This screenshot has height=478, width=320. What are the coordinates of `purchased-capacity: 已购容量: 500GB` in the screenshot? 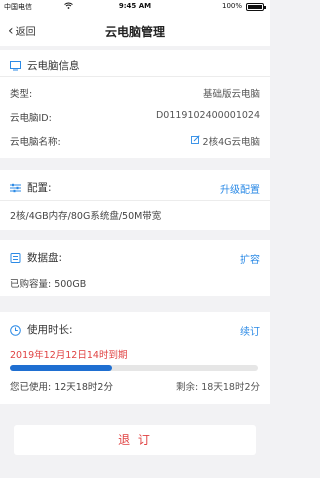 It's located at (48, 284).